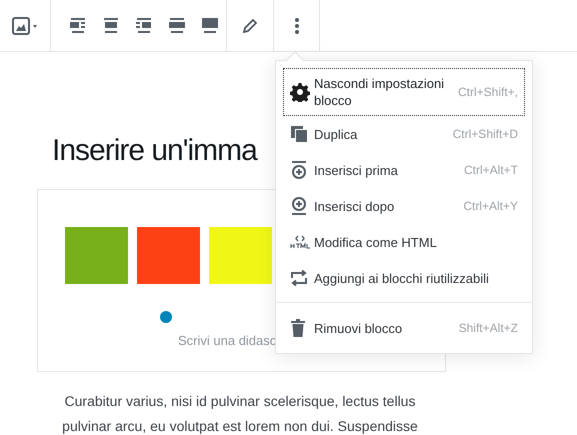  What do you see at coordinates (296, 26) in the screenshot?
I see `more-icon` at bounding box center [296, 26].